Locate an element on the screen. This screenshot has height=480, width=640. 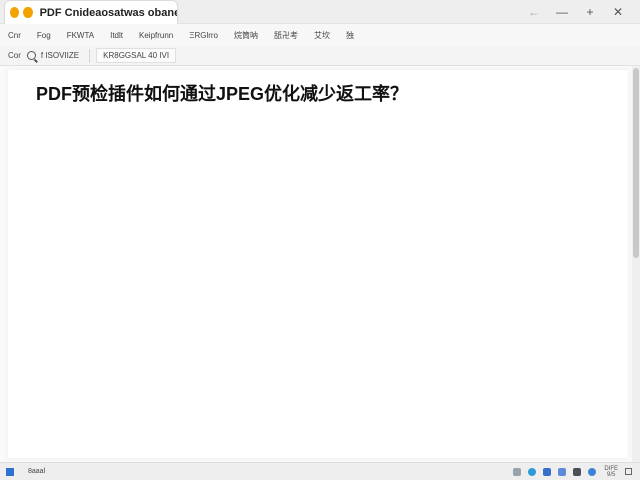
info-icon is located at coordinates (592, 471).